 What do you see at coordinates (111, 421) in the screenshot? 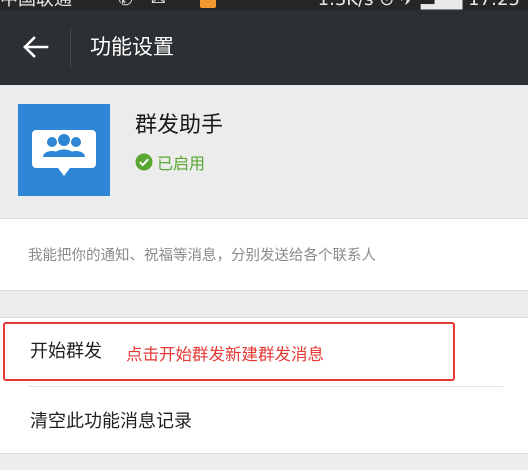
I see `clear-records-label: 清空此功能消息记录` at bounding box center [111, 421].